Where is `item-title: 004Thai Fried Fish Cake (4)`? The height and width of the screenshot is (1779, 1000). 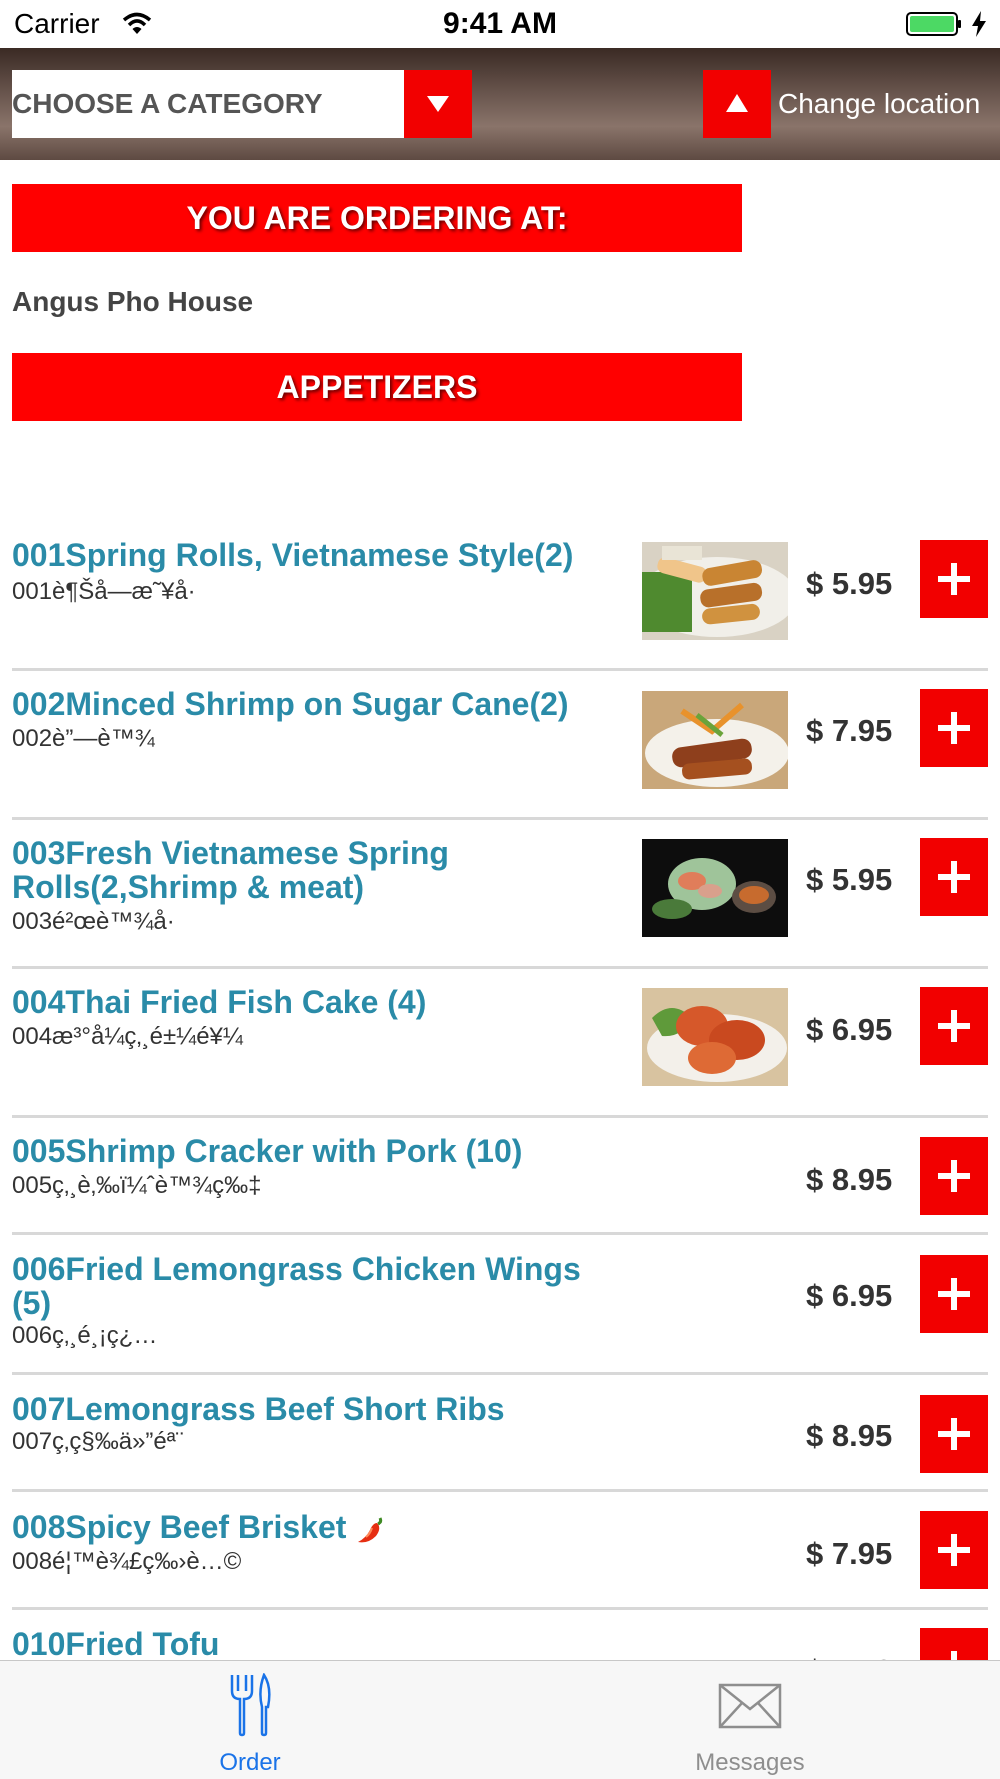 item-title: 004Thai Fried Fish Cake (4) is located at coordinates (219, 1002).